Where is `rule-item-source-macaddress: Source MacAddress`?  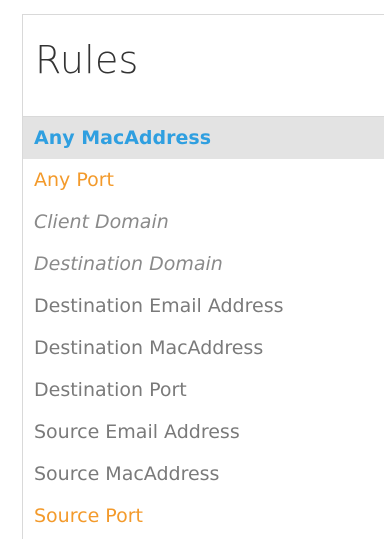 rule-item-source-macaddress: Source MacAddress is located at coordinates (203, 474).